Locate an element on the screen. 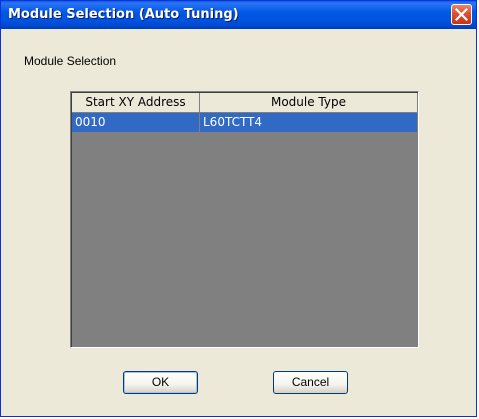 This screenshot has height=419, width=479. close-icon is located at coordinates (461, 14).